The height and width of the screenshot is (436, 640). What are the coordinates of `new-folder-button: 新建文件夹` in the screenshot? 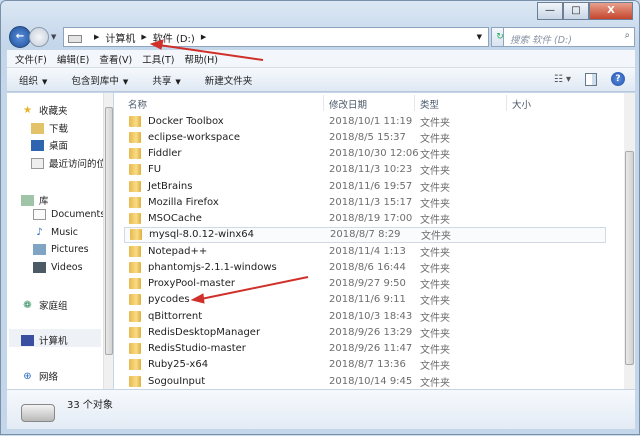 It's located at (229, 80).